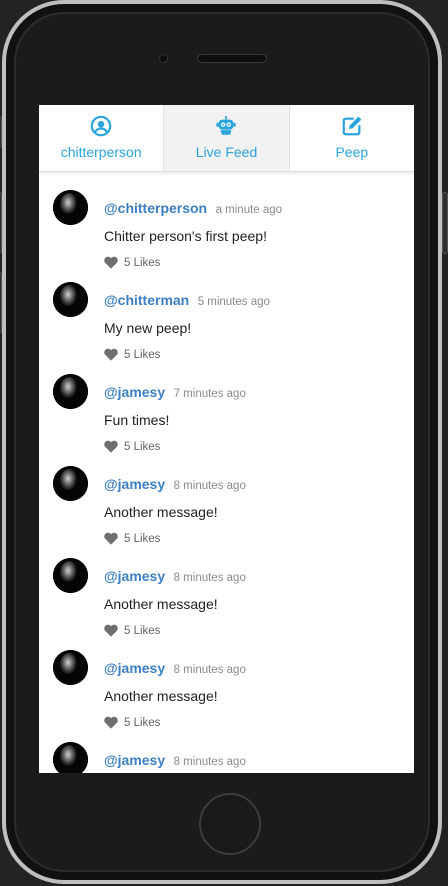  I want to click on peep-text: Chitter person's first peep!, so click(185, 236).